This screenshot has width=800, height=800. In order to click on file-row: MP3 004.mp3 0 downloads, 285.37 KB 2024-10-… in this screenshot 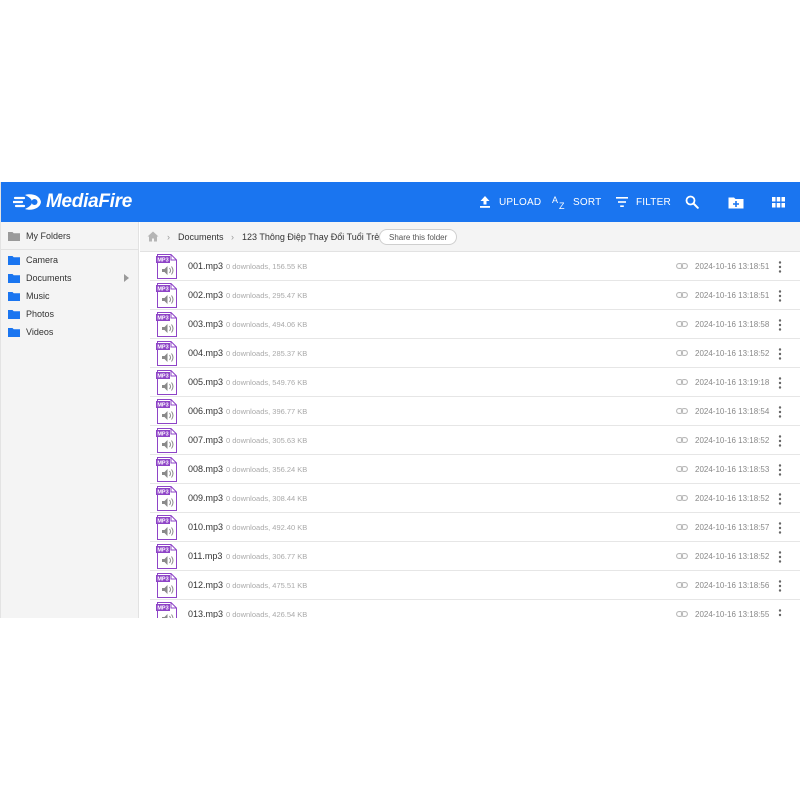, I will do `click(475, 353)`.